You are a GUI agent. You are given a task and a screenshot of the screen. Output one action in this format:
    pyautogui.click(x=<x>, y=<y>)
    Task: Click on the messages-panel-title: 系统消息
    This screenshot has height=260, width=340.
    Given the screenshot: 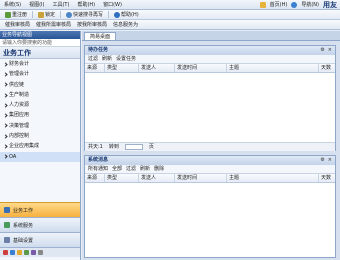 What is the action you would take?
    pyautogui.click(x=98, y=160)
    